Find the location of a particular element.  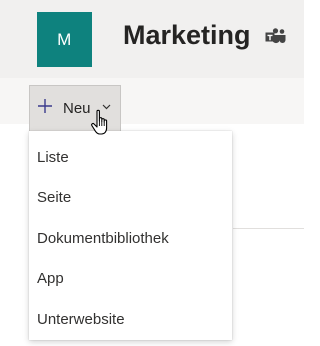

hand-pointer-icon is located at coordinates (99, 122).